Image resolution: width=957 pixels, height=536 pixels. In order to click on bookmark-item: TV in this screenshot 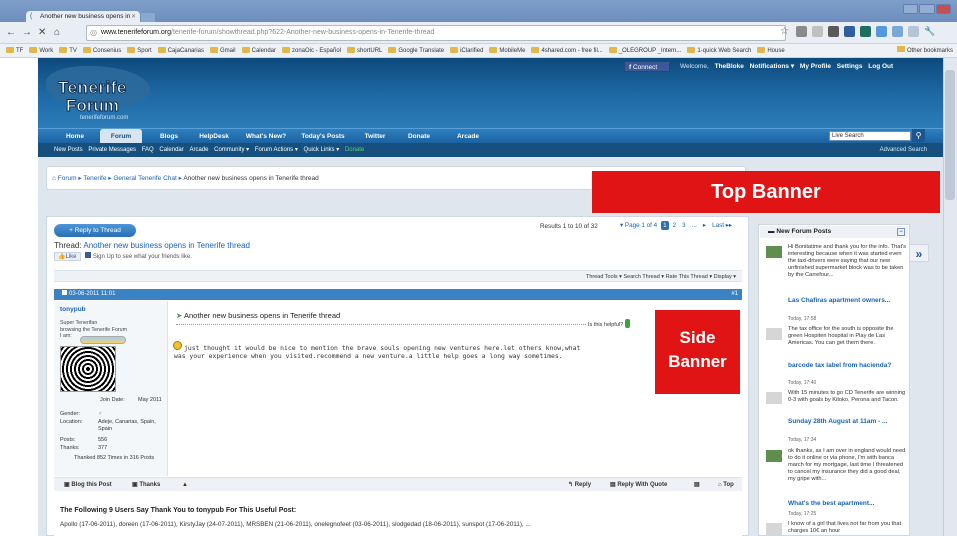, I will do `click(68, 50)`.